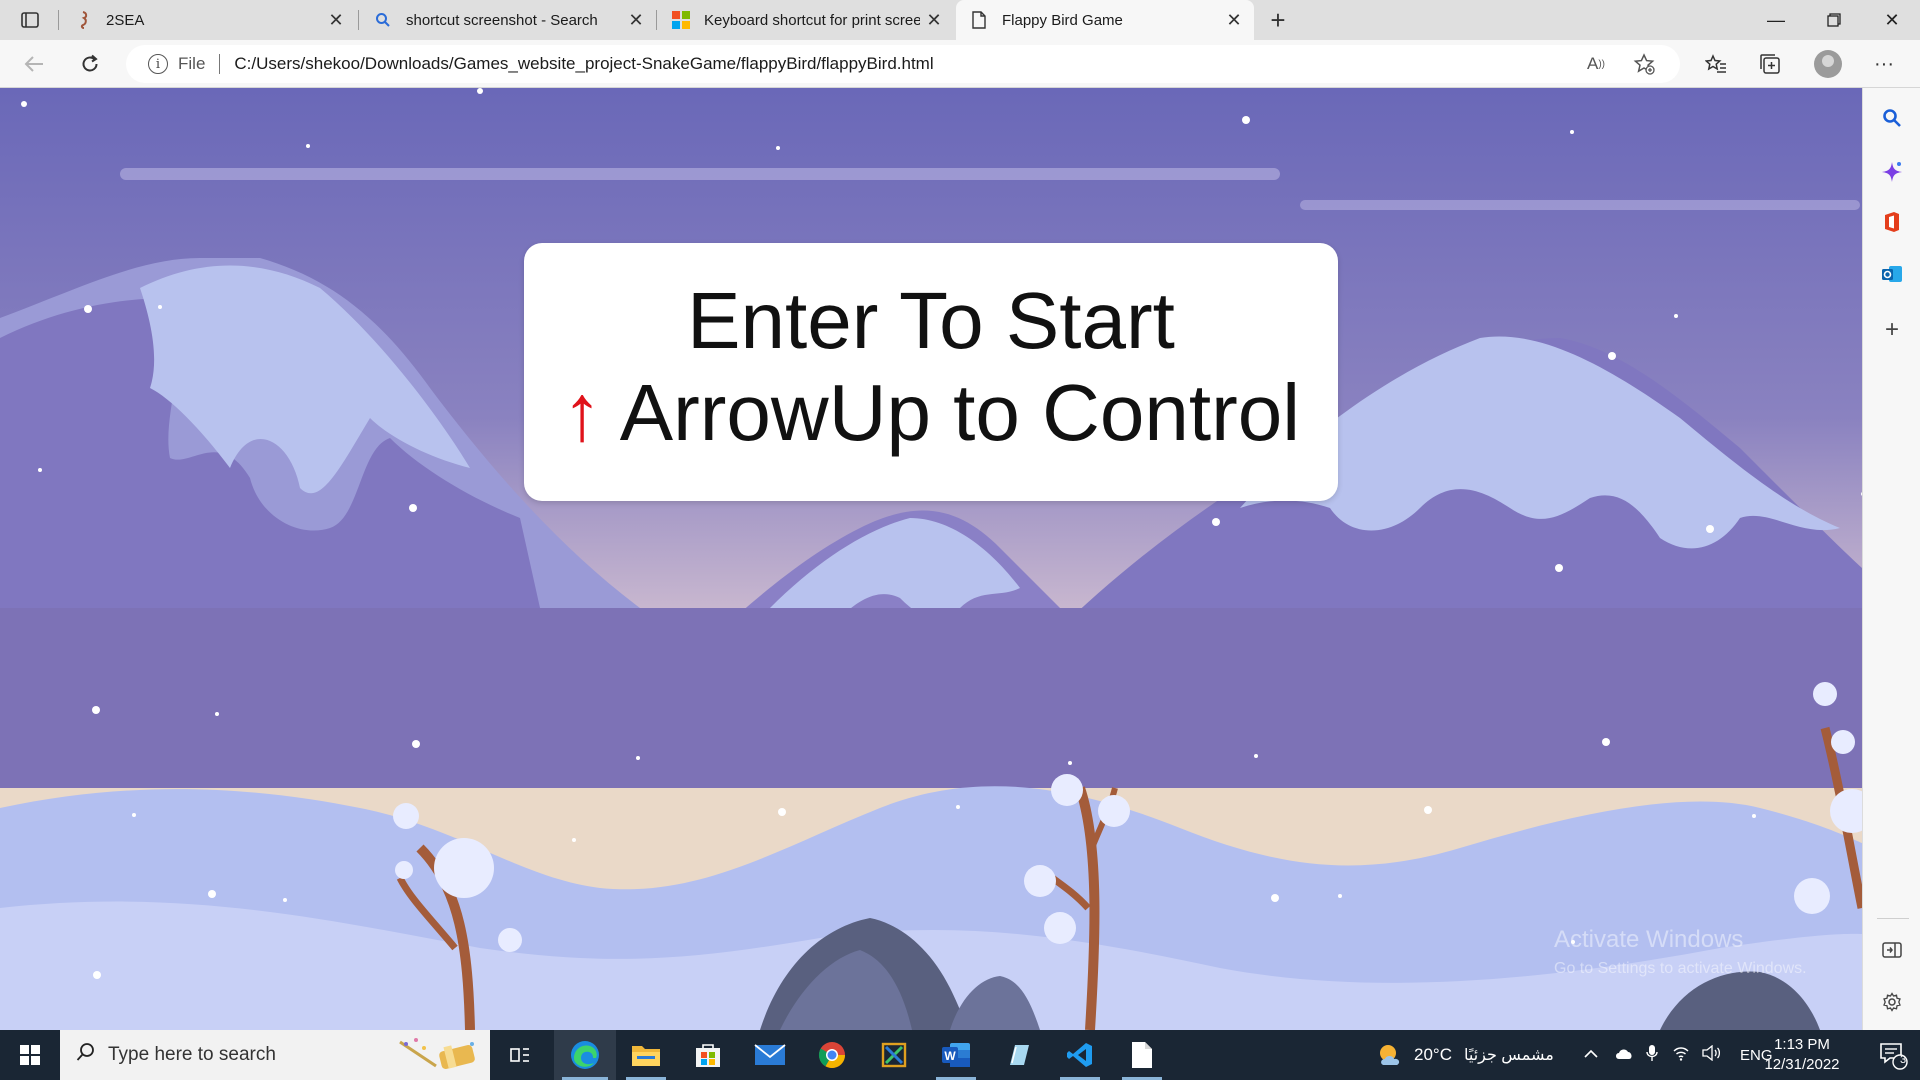 Image resolution: width=1920 pixels, height=1080 pixels. I want to click on tab-title: Keyboard shortcut for print scree, so click(812, 20).